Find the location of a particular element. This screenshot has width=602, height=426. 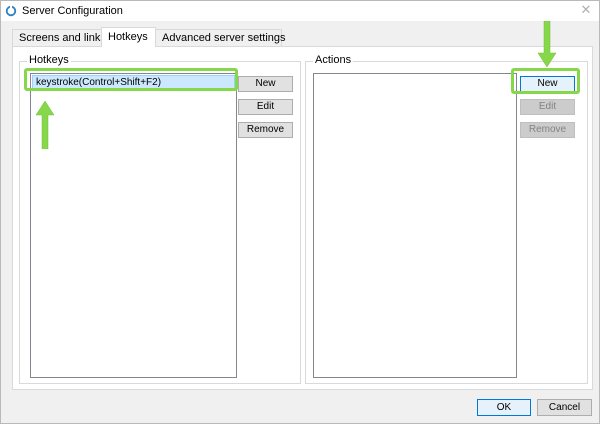

tab-screens-and-links: Screens and links is located at coordinates (59, 37).